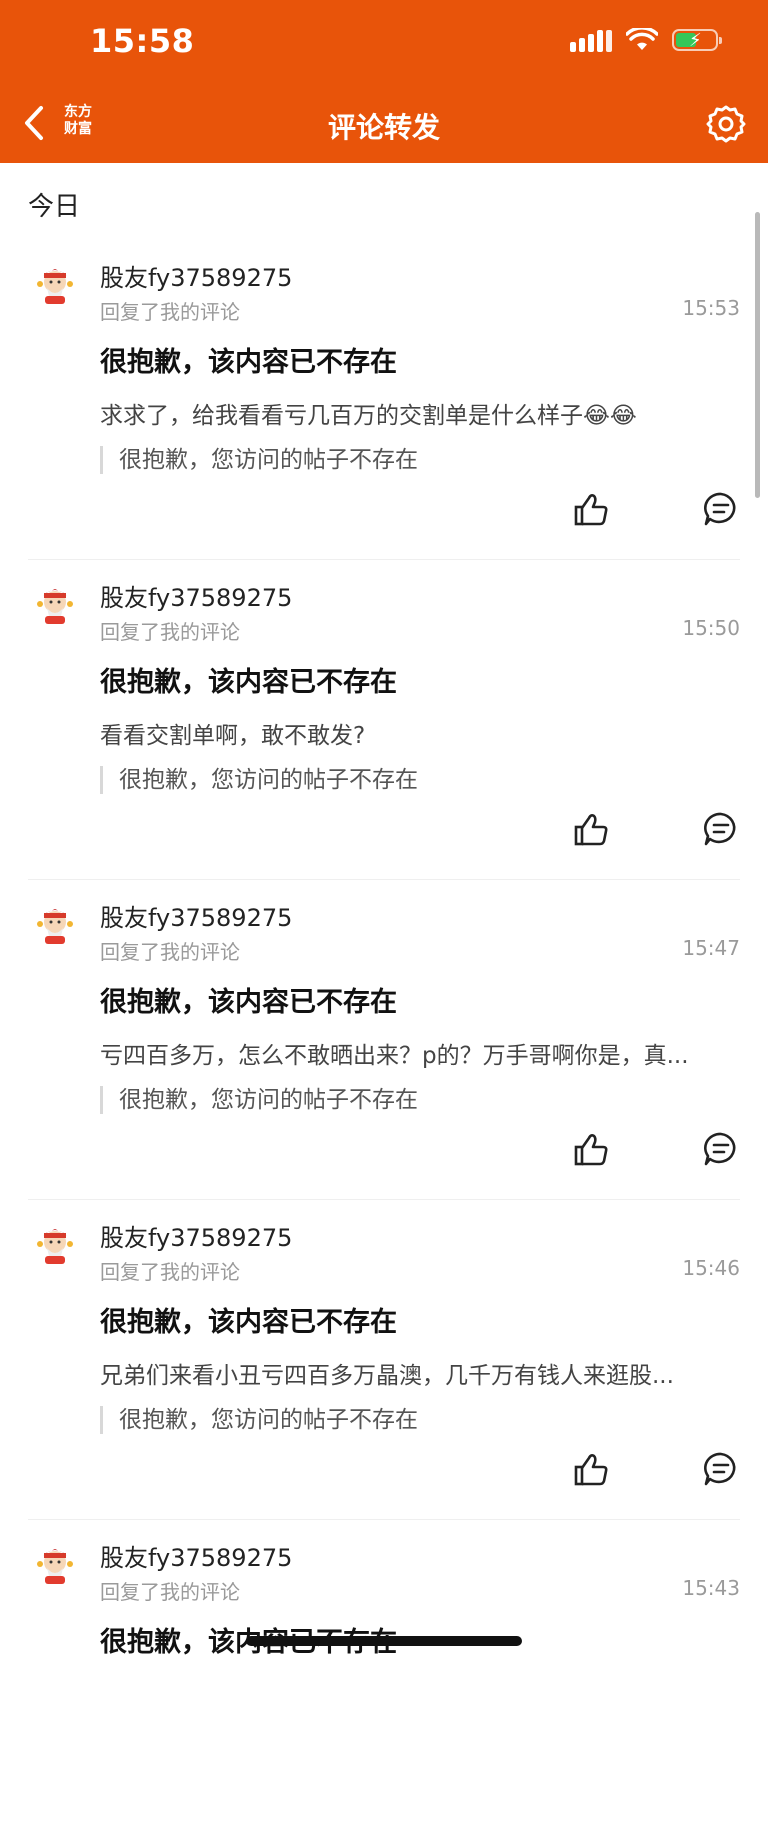  What do you see at coordinates (384, 1641) in the screenshot?
I see `home-indicator` at bounding box center [384, 1641].